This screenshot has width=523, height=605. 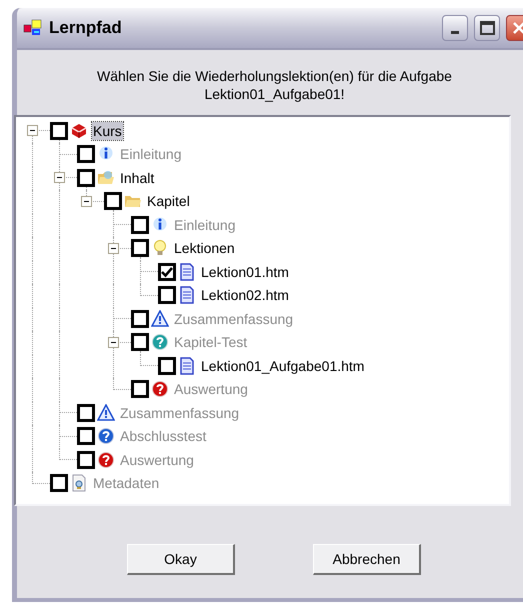 I want to click on tree-item: Lektionen, so click(x=204, y=248).